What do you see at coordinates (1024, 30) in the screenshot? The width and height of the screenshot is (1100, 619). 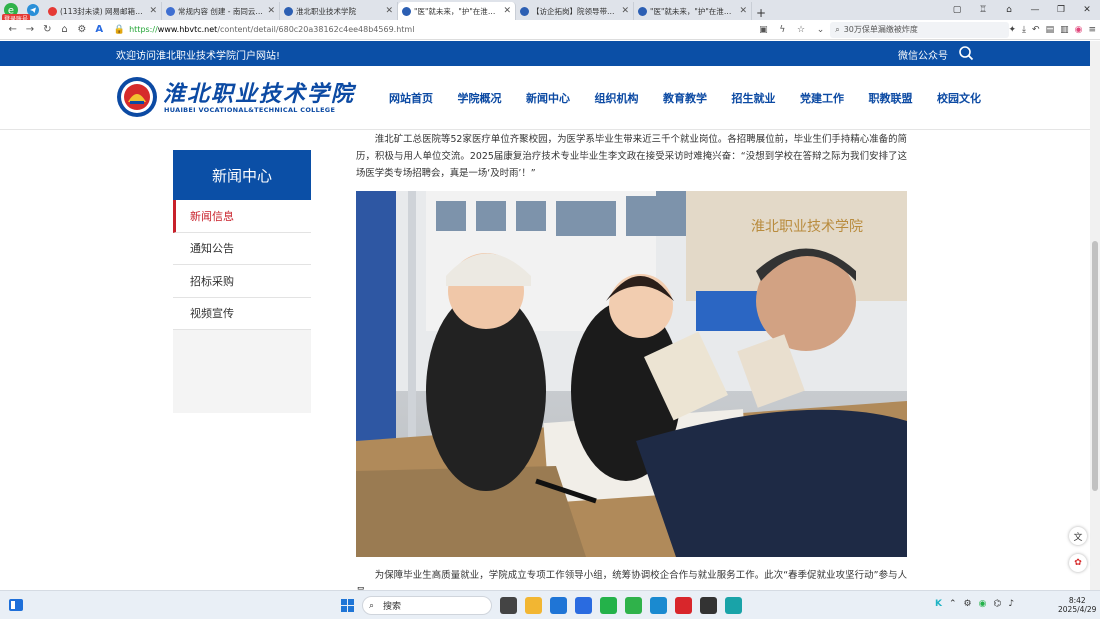 I see `download-icon: ⤓` at bounding box center [1024, 30].